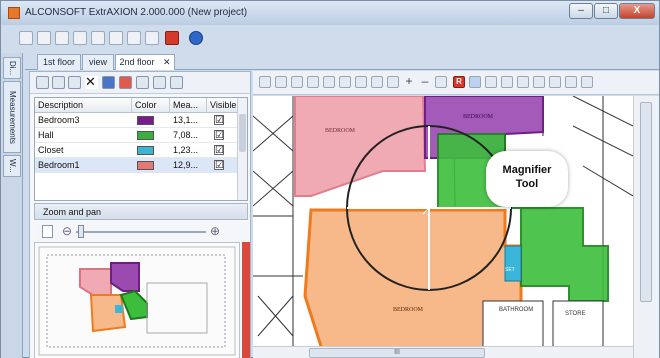  I want to click on select-icon, so click(281, 82).